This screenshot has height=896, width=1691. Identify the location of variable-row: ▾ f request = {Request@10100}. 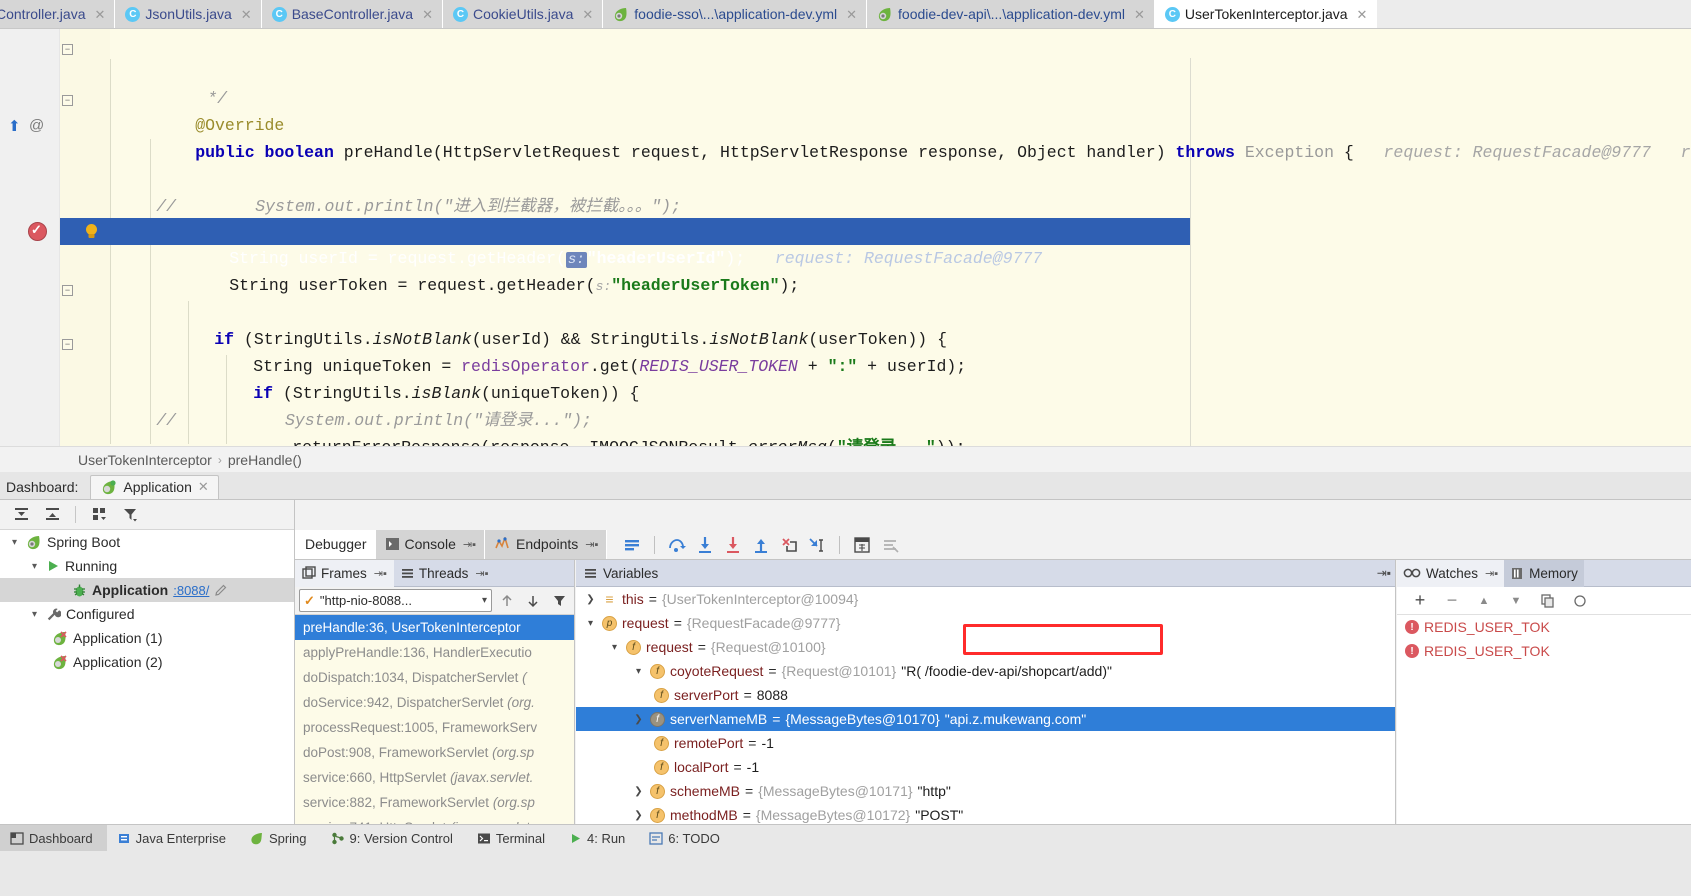
(985, 647).